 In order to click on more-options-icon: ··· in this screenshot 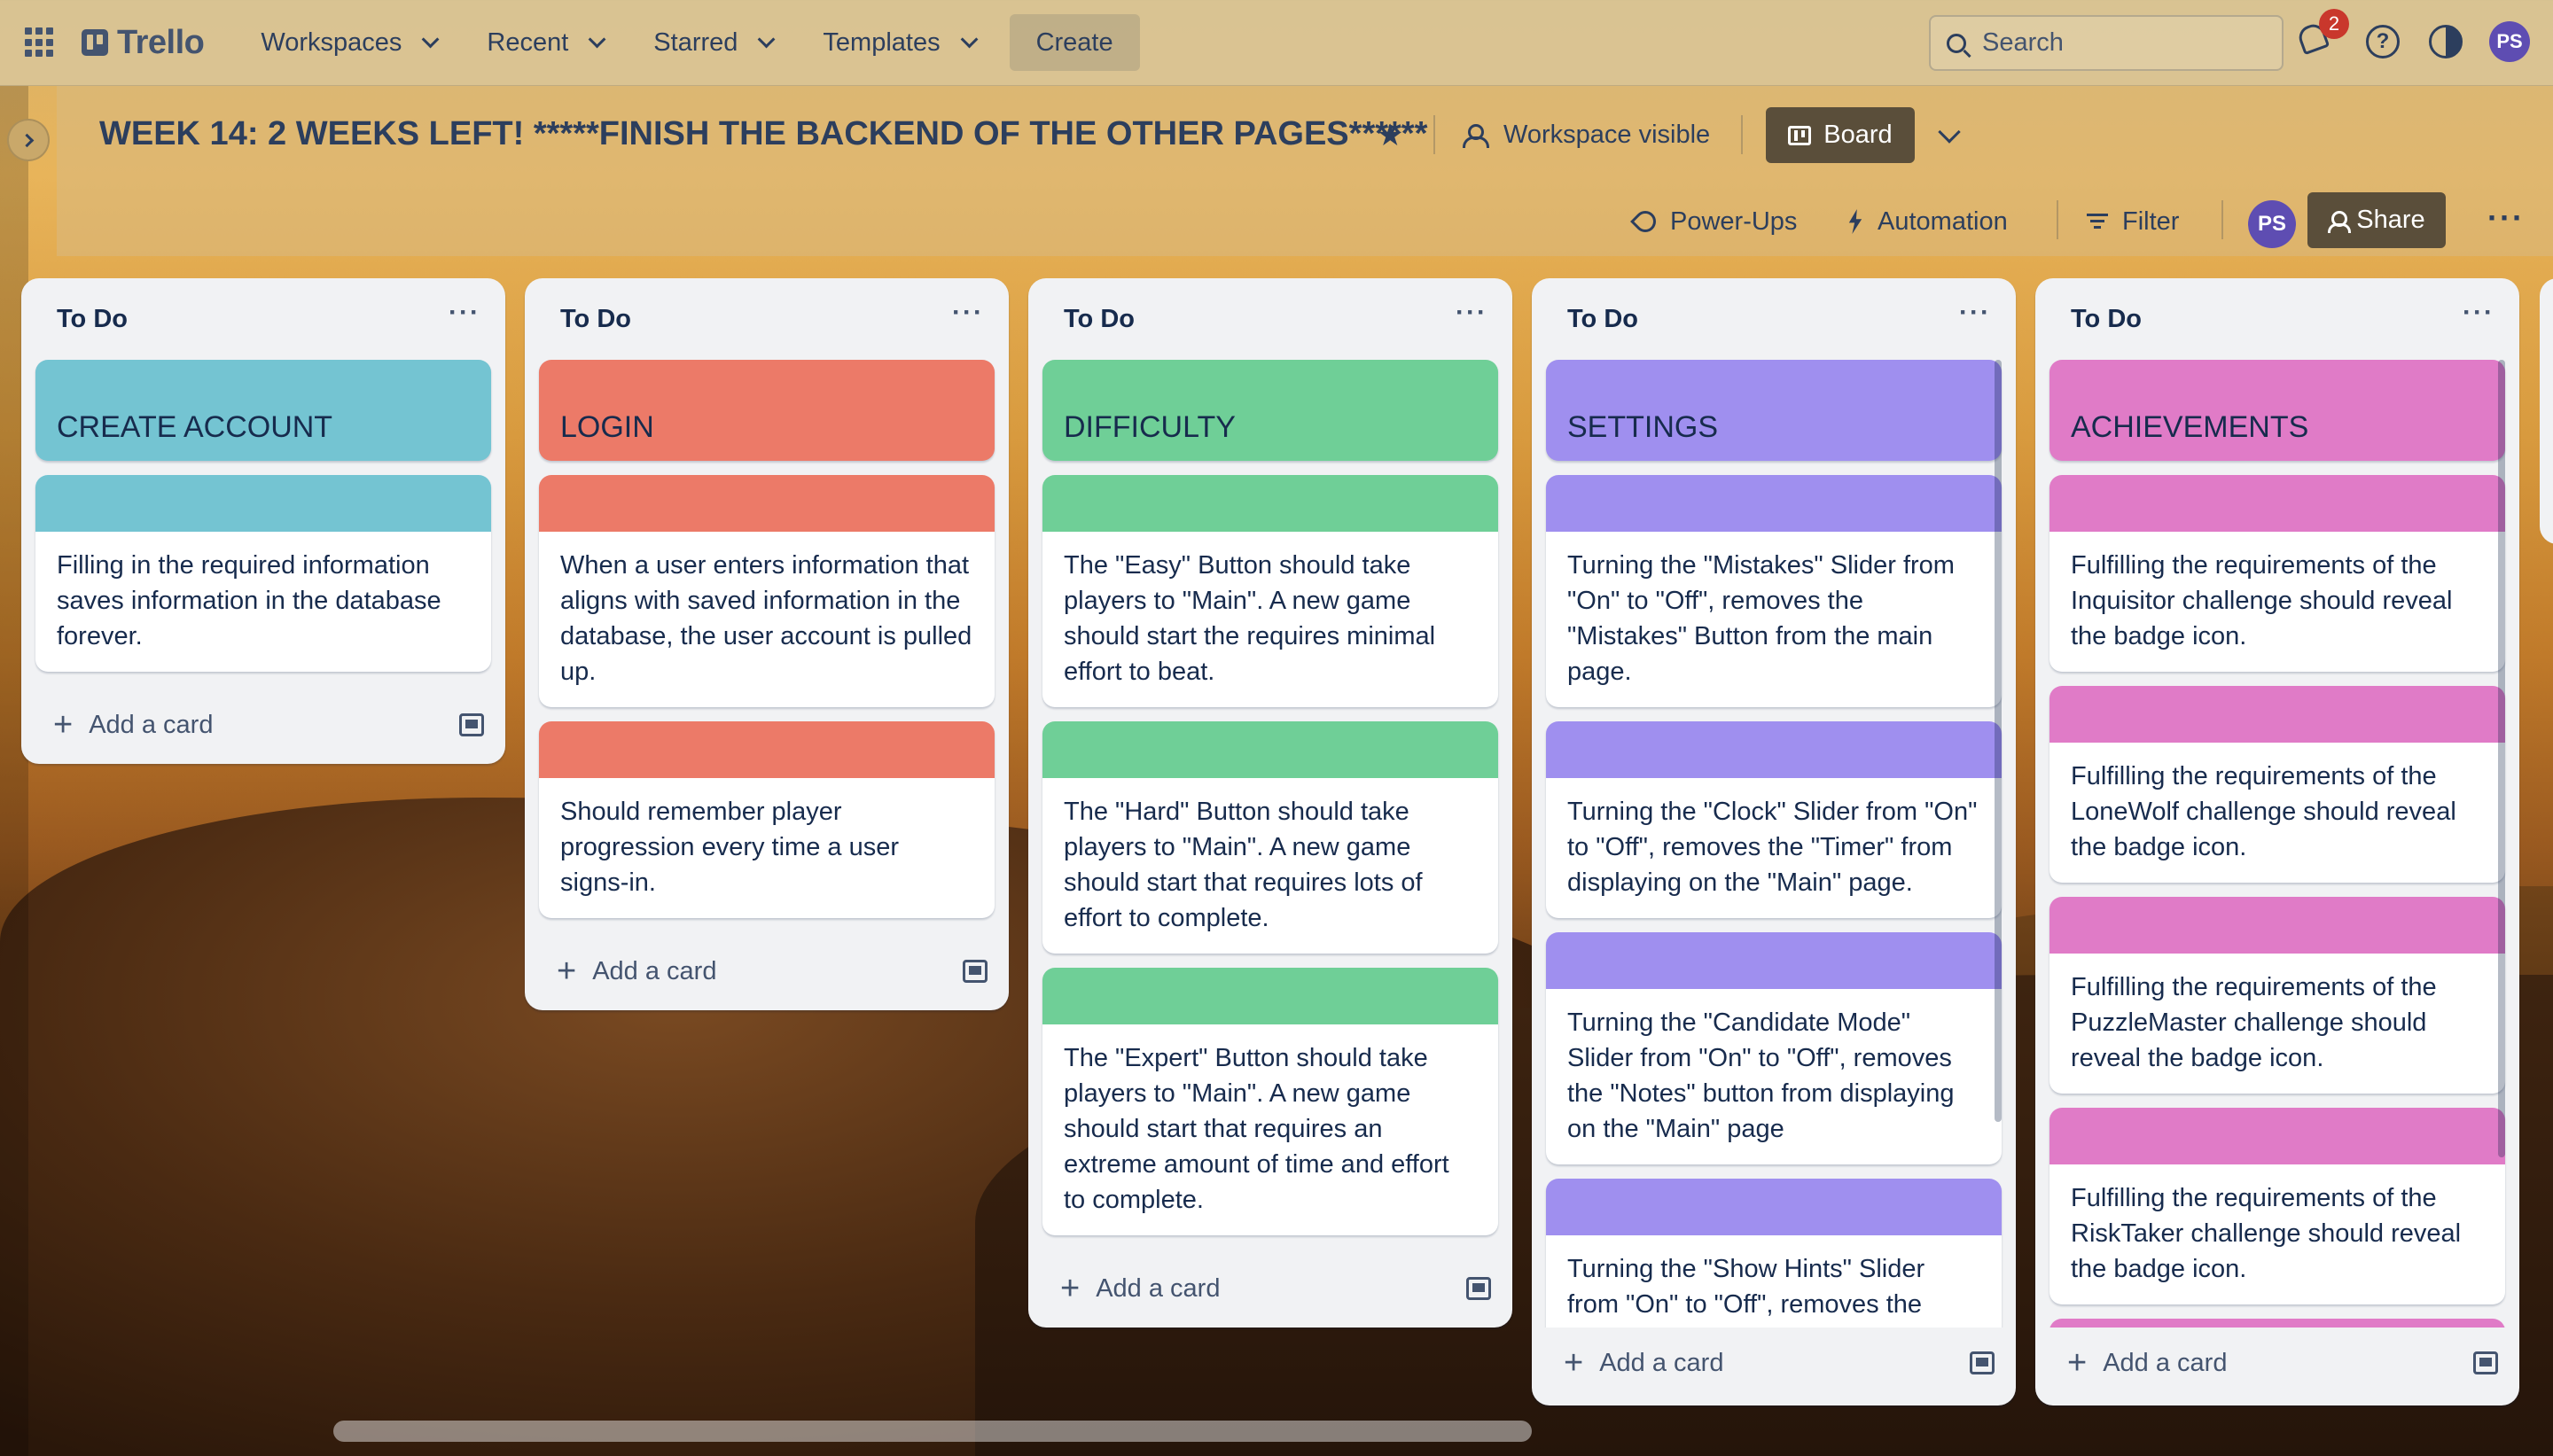, I will do `click(2506, 218)`.